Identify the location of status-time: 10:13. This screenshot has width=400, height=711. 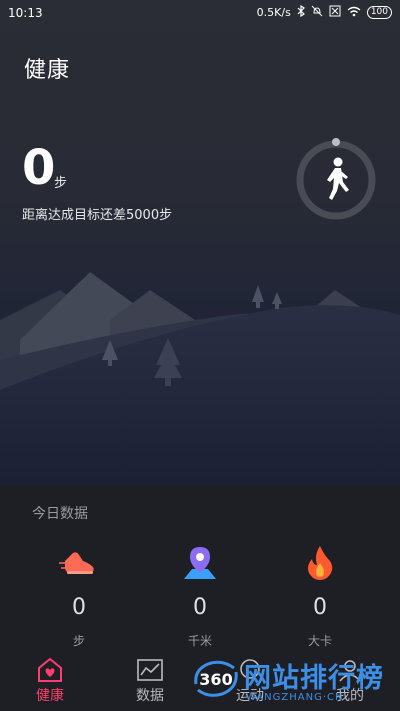
(25, 13).